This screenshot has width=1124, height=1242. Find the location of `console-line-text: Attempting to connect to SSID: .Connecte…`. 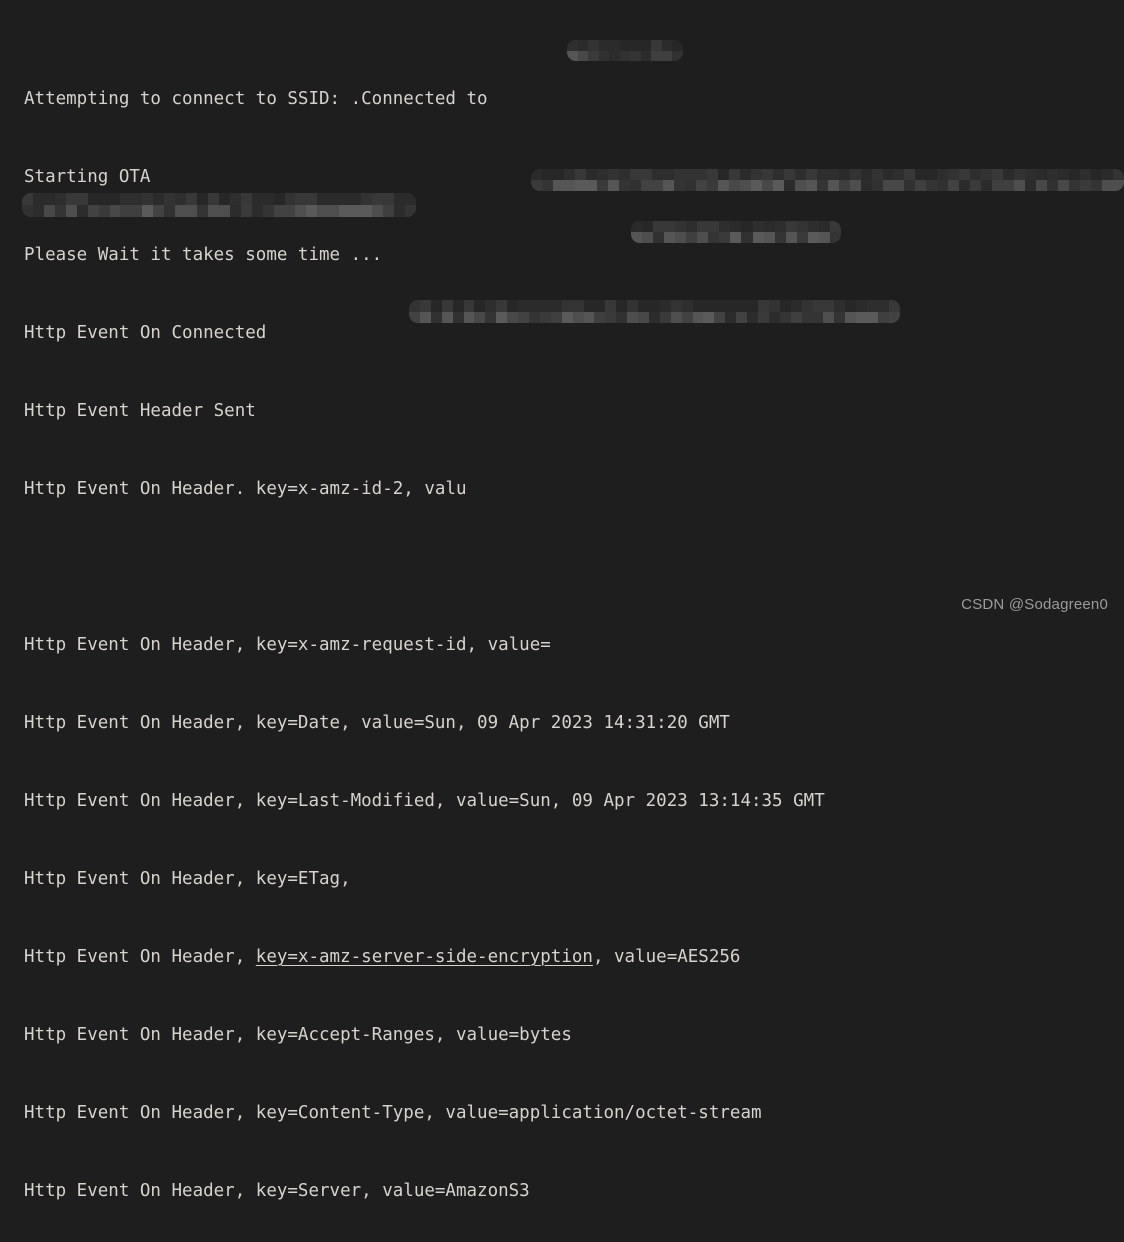

console-line-text: Attempting to connect to SSID: .Connecte… is located at coordinates (261, 99).